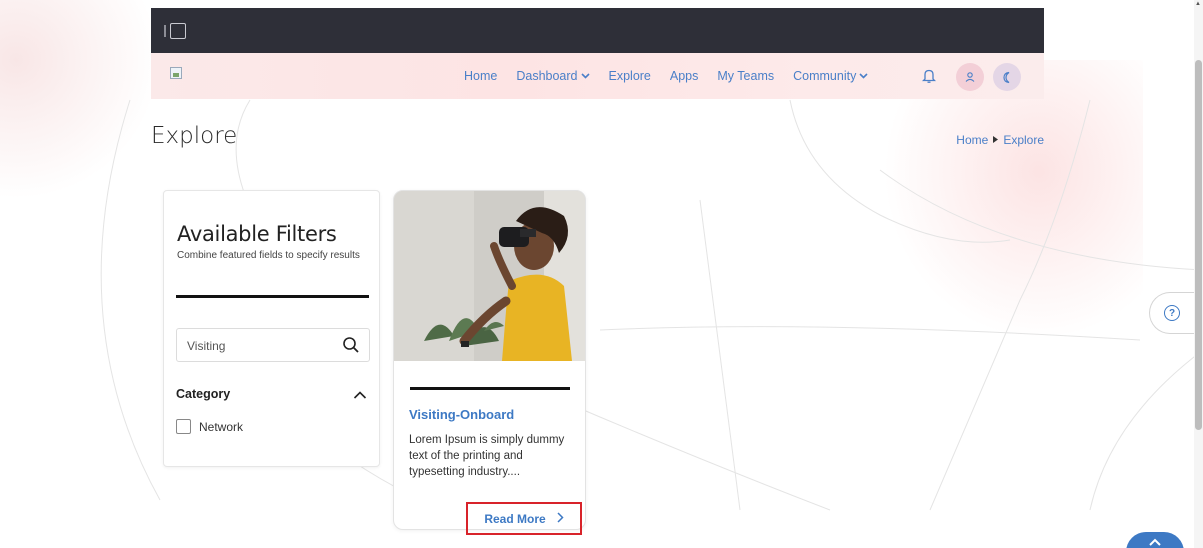 This screenshot has width=1203, height=548. I want to click on search-box, so click(273, 345).